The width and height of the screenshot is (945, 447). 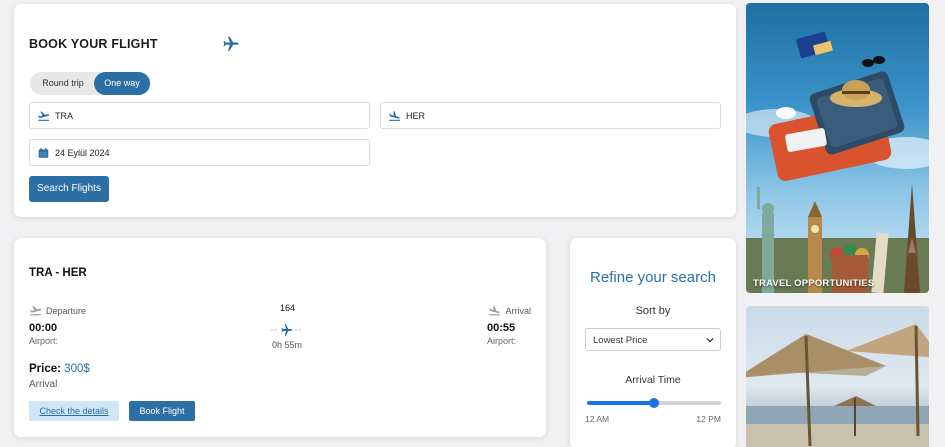 I want to click on slider-thumb, so click(x=654, y=403).